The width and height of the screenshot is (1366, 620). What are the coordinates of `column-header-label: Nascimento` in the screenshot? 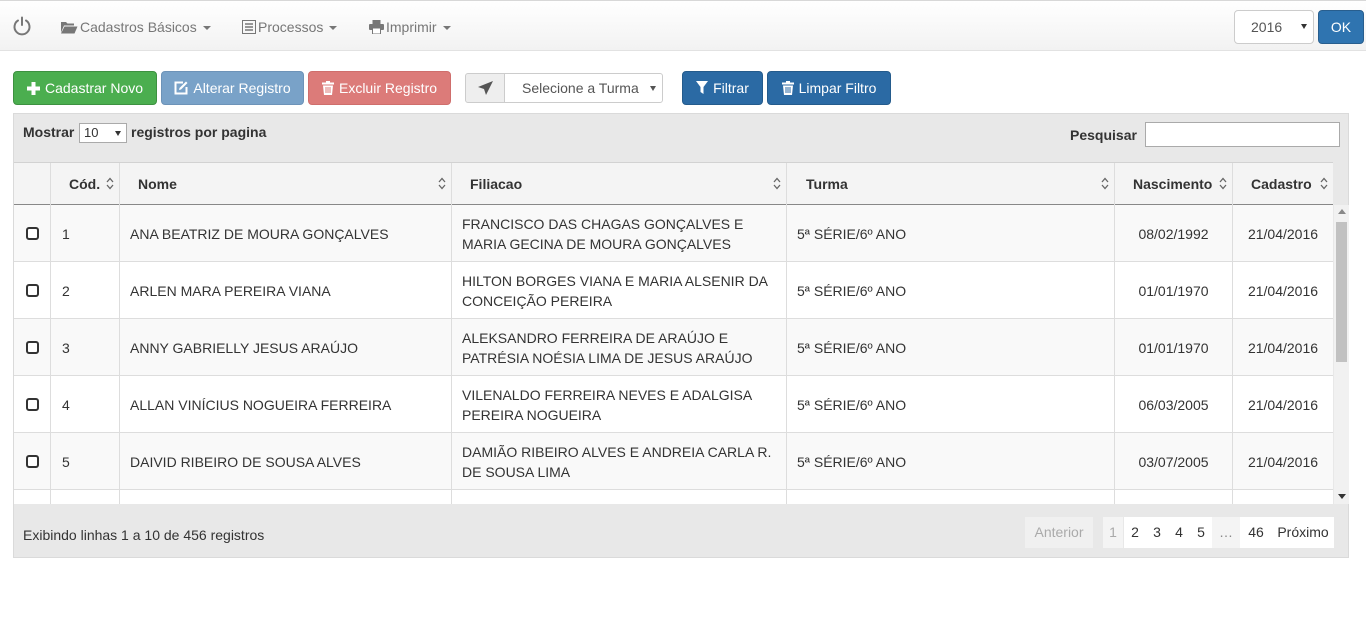 It's located at (1173, 184).